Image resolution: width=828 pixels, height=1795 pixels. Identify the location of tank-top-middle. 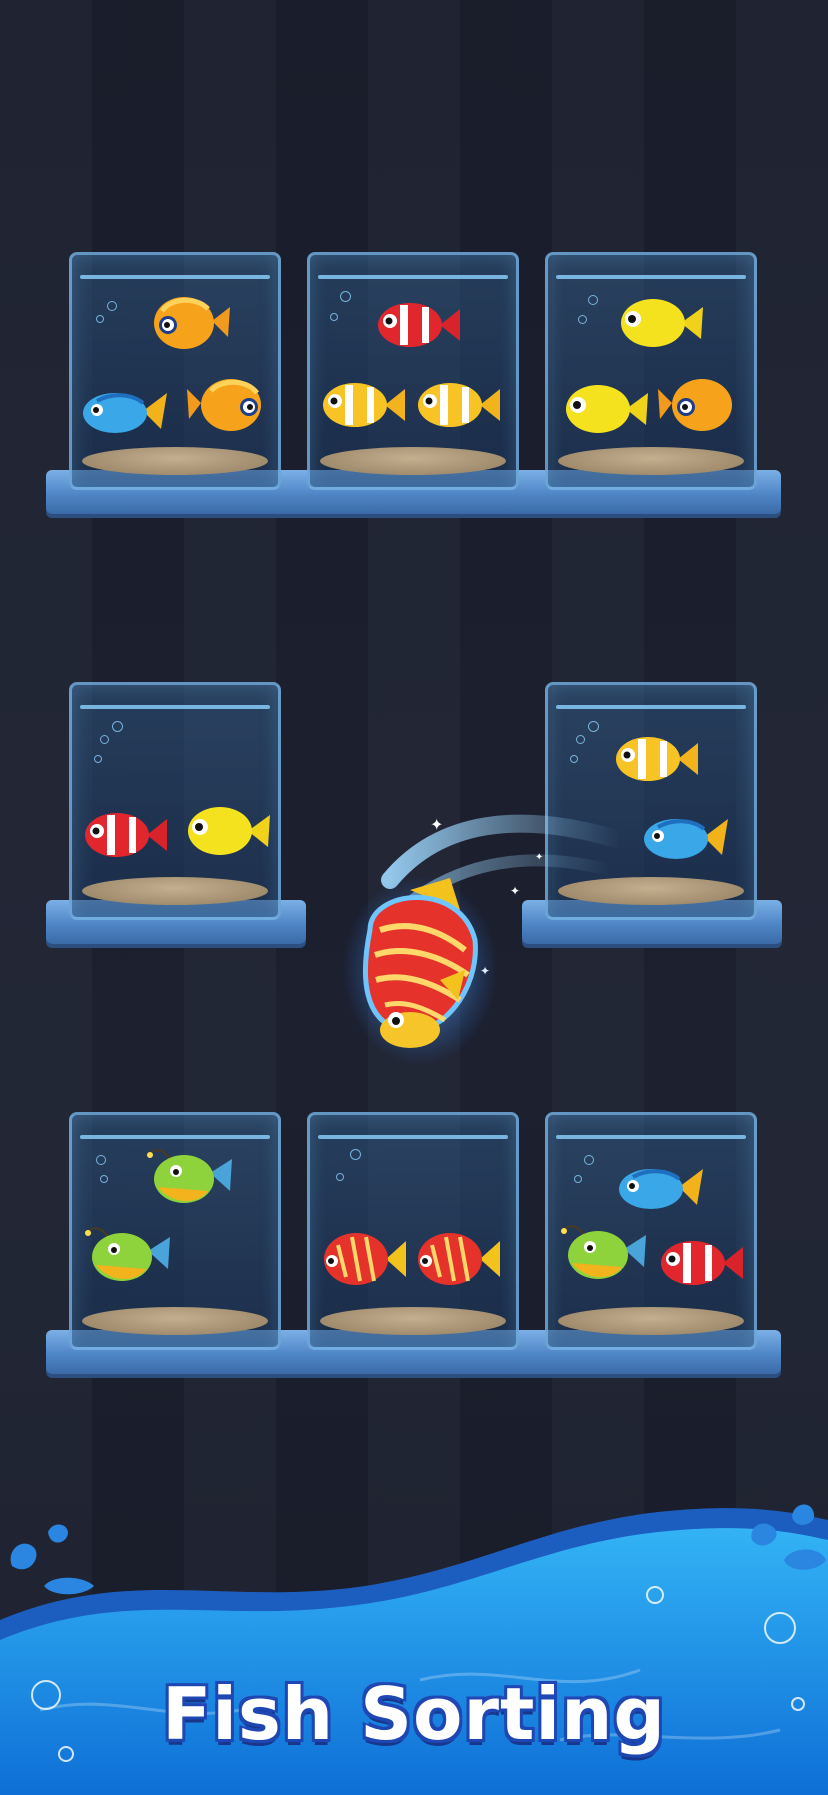
(413, 371).